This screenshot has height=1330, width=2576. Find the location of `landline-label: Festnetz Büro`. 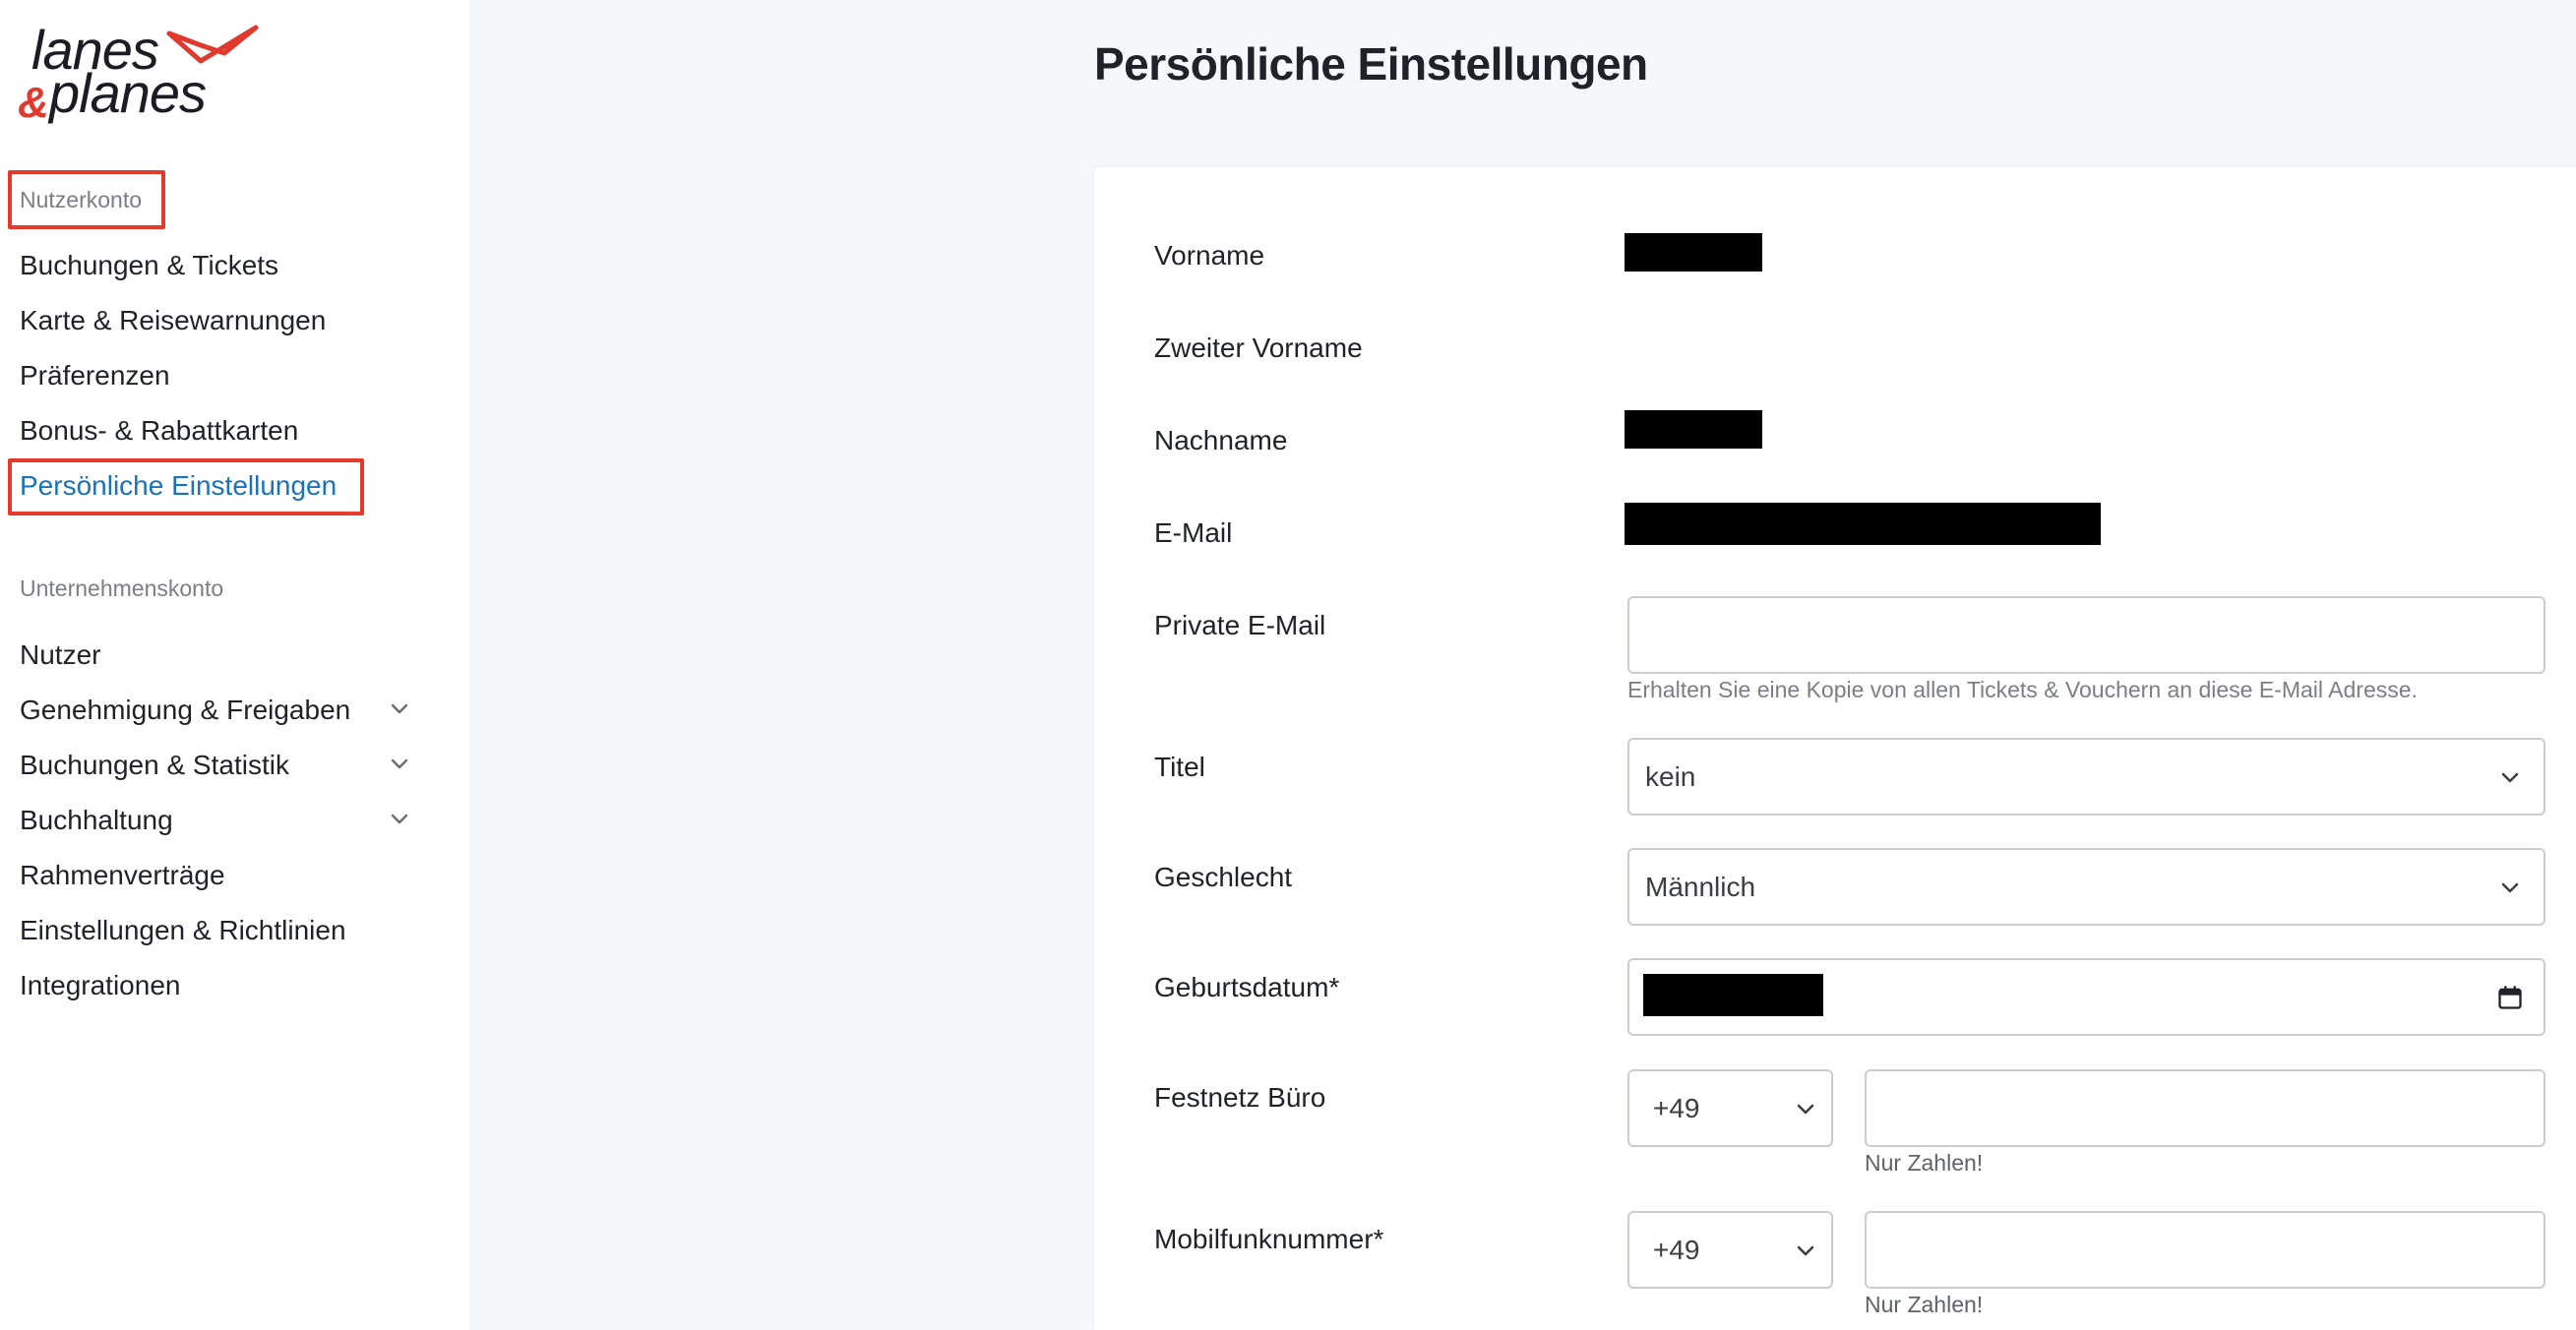

landline-label: Festnetz Büro is located at coordinates (1240, 1097).